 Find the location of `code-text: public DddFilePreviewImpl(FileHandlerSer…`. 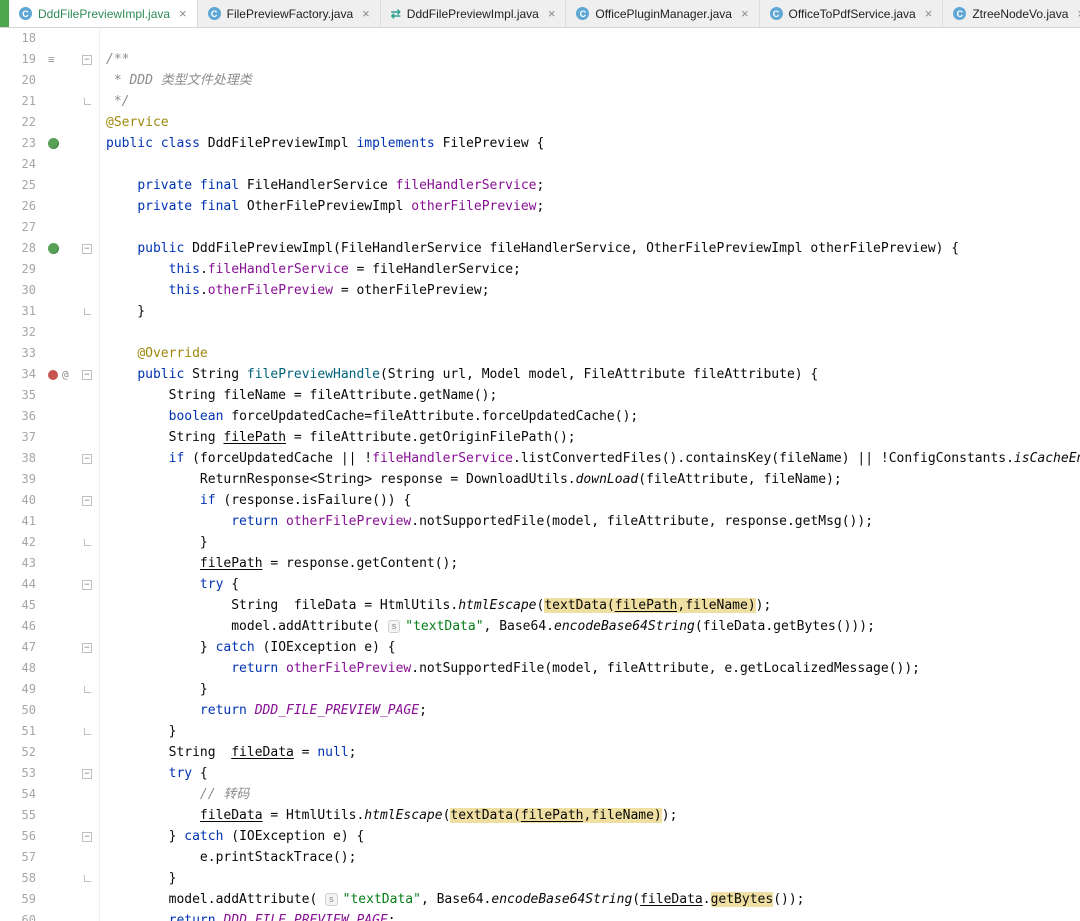

code-text: public DddFilePreviewImpl(FileHandlerSer… is located at coordinates (590, 248).